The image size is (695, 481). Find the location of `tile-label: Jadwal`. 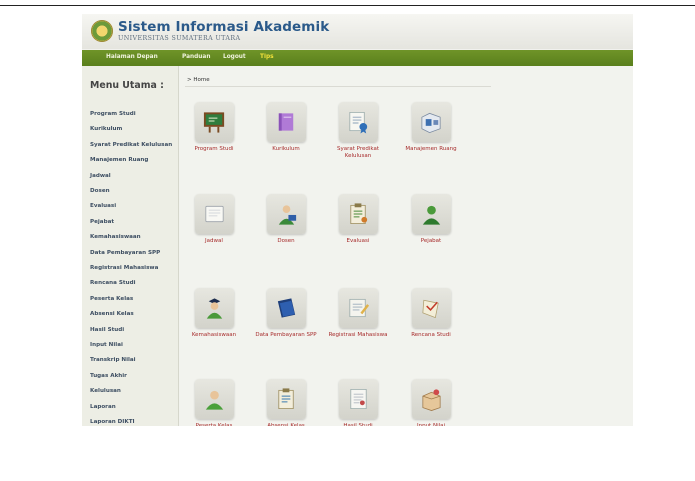

tile-label: Jadwal is located at coordinates (214, 241).